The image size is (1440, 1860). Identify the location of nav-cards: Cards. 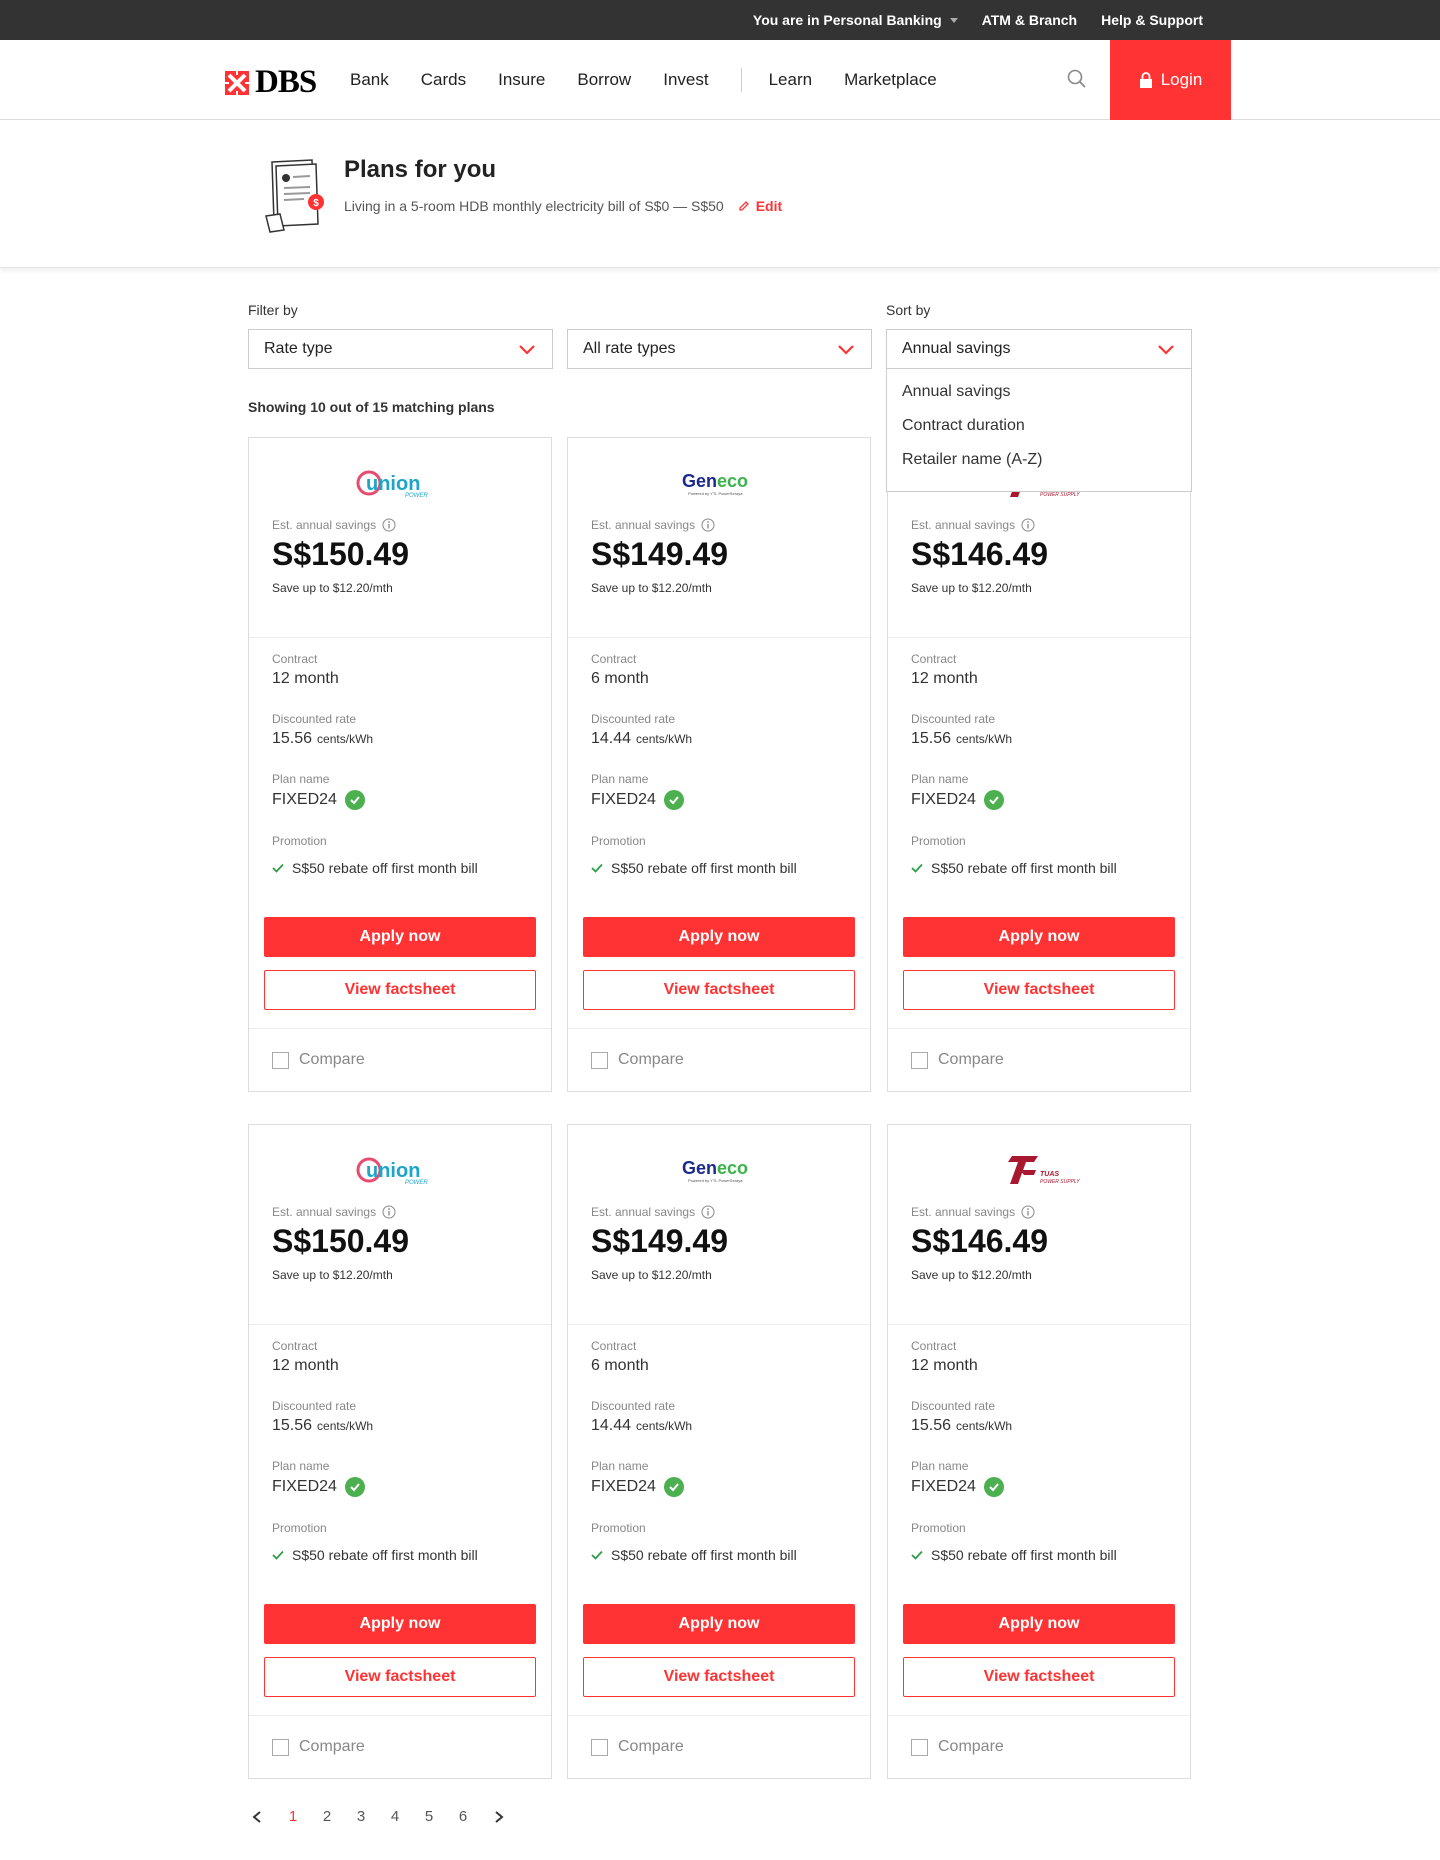
(443, 80).